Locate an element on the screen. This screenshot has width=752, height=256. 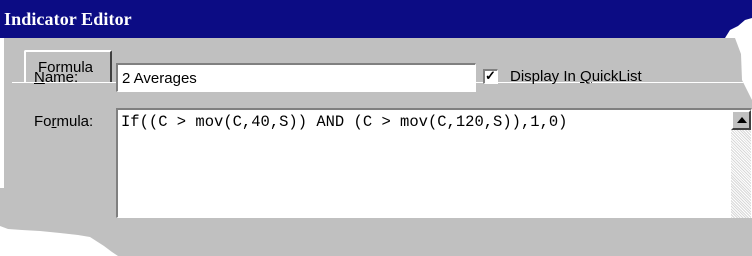
display-in-quicklist-checkbox: ✓ is located at coordinates (490, 76).